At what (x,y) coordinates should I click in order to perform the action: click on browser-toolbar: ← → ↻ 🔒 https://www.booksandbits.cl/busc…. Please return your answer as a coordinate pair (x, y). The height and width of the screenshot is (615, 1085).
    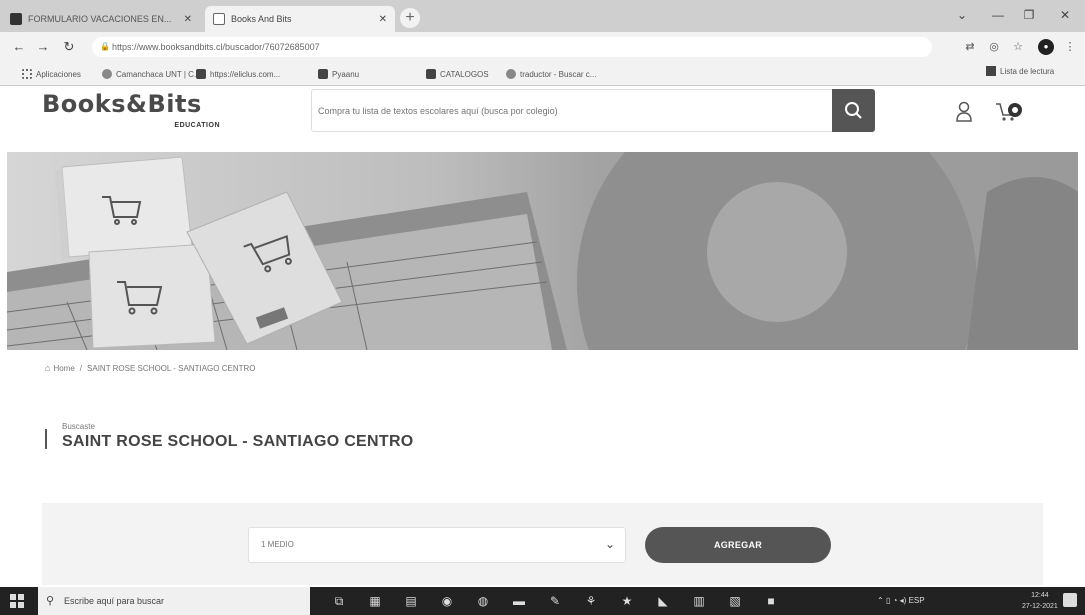
    Looking at the image, I should click on (542, 47).